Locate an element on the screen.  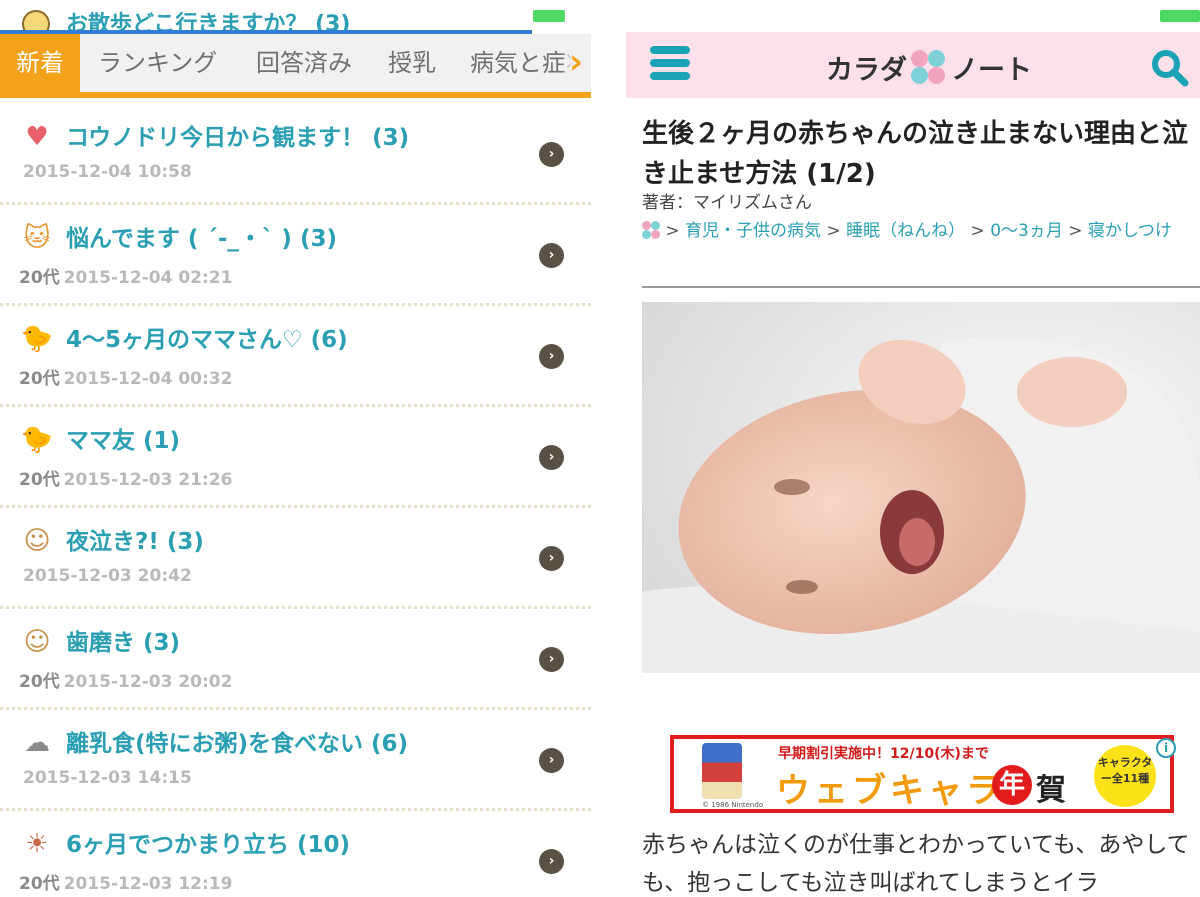
thread-meta: 2015-12-03 14:15 is located at coordinates (105, 778).